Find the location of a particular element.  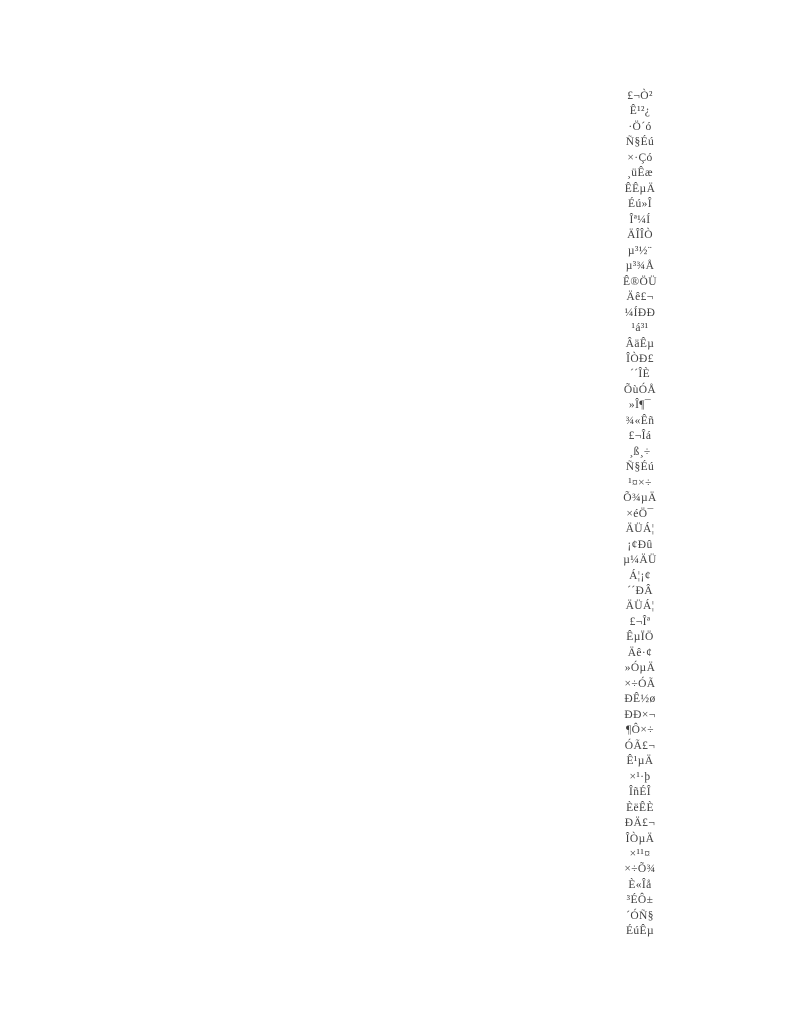

text-line: ×¹¹¤ is located at coordinates (640, 853).